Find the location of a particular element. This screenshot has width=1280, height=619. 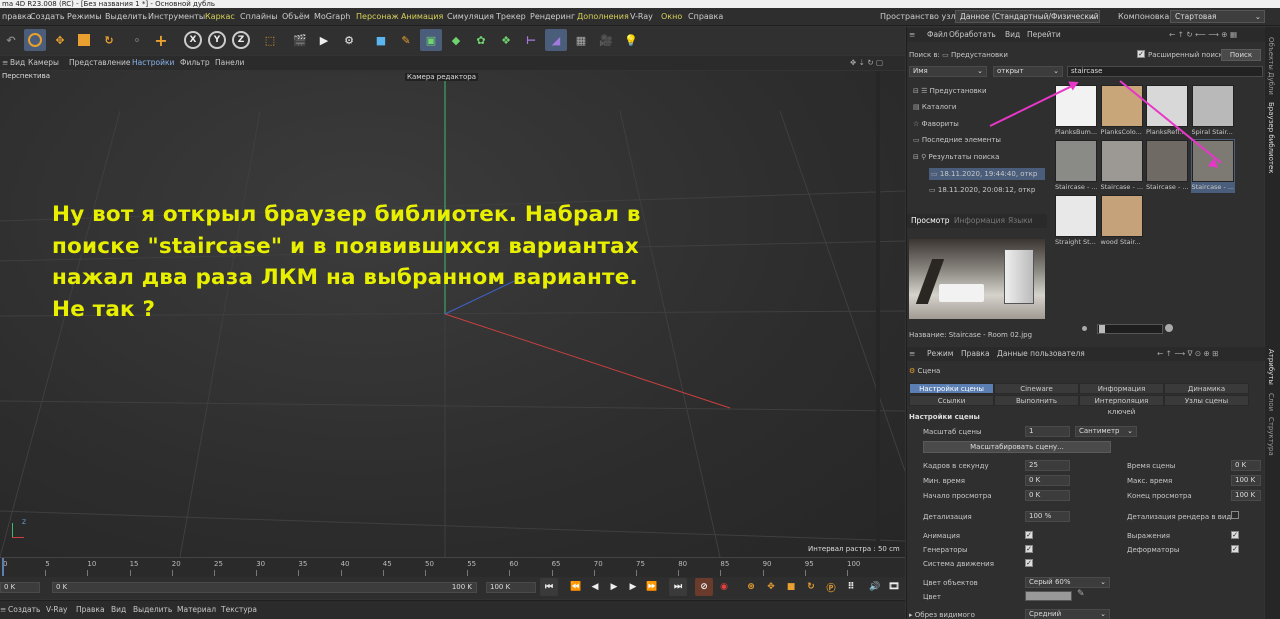

generators-checkbox: ✓ is located at coordinates (1029, 549).